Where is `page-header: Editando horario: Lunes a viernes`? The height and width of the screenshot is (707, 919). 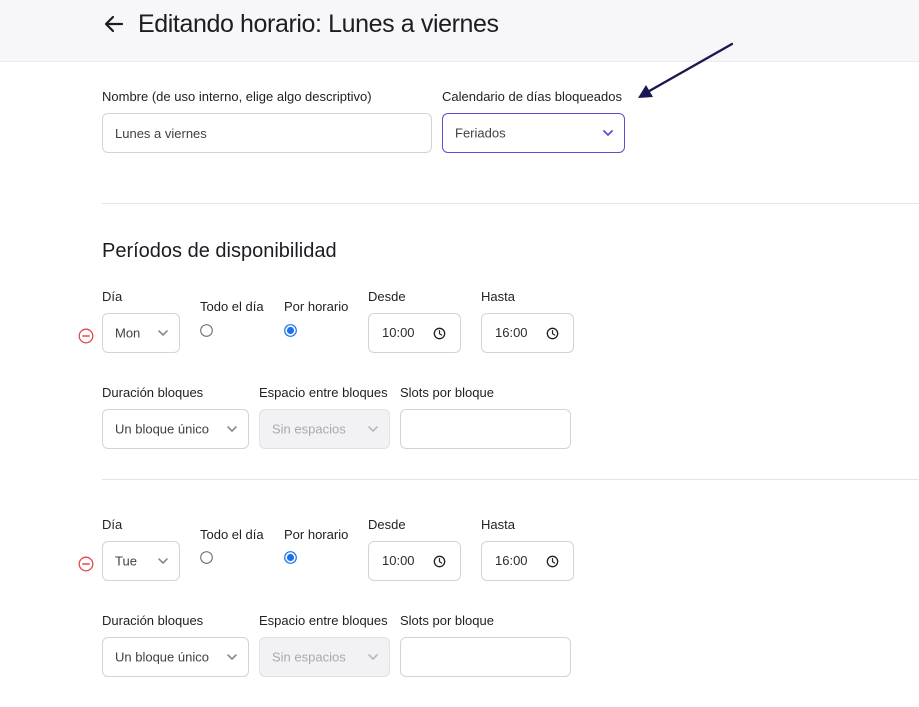
page-header: Editando horario: Lunes a viernes is located at coordinates (459, 31).